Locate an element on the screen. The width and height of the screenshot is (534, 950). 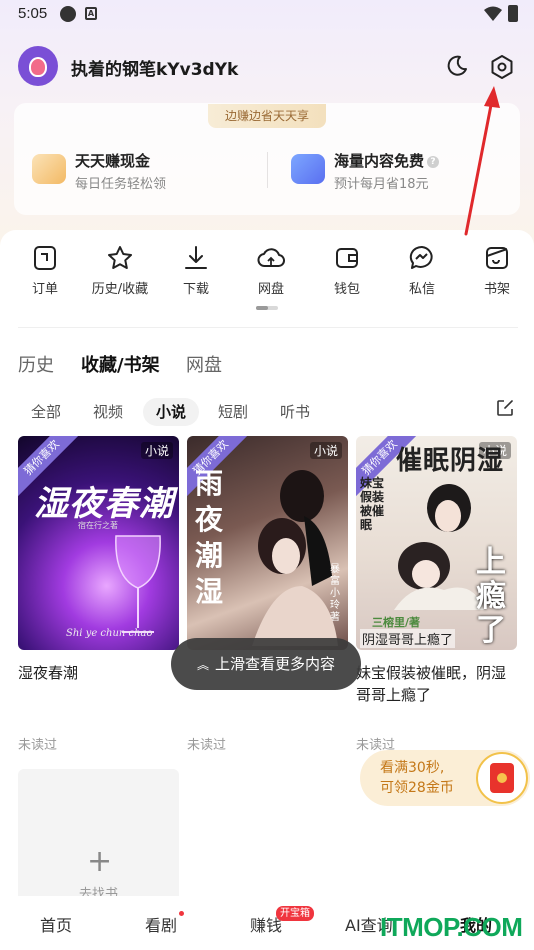
wine-glass-illustration is located at coordinates (138, 584).